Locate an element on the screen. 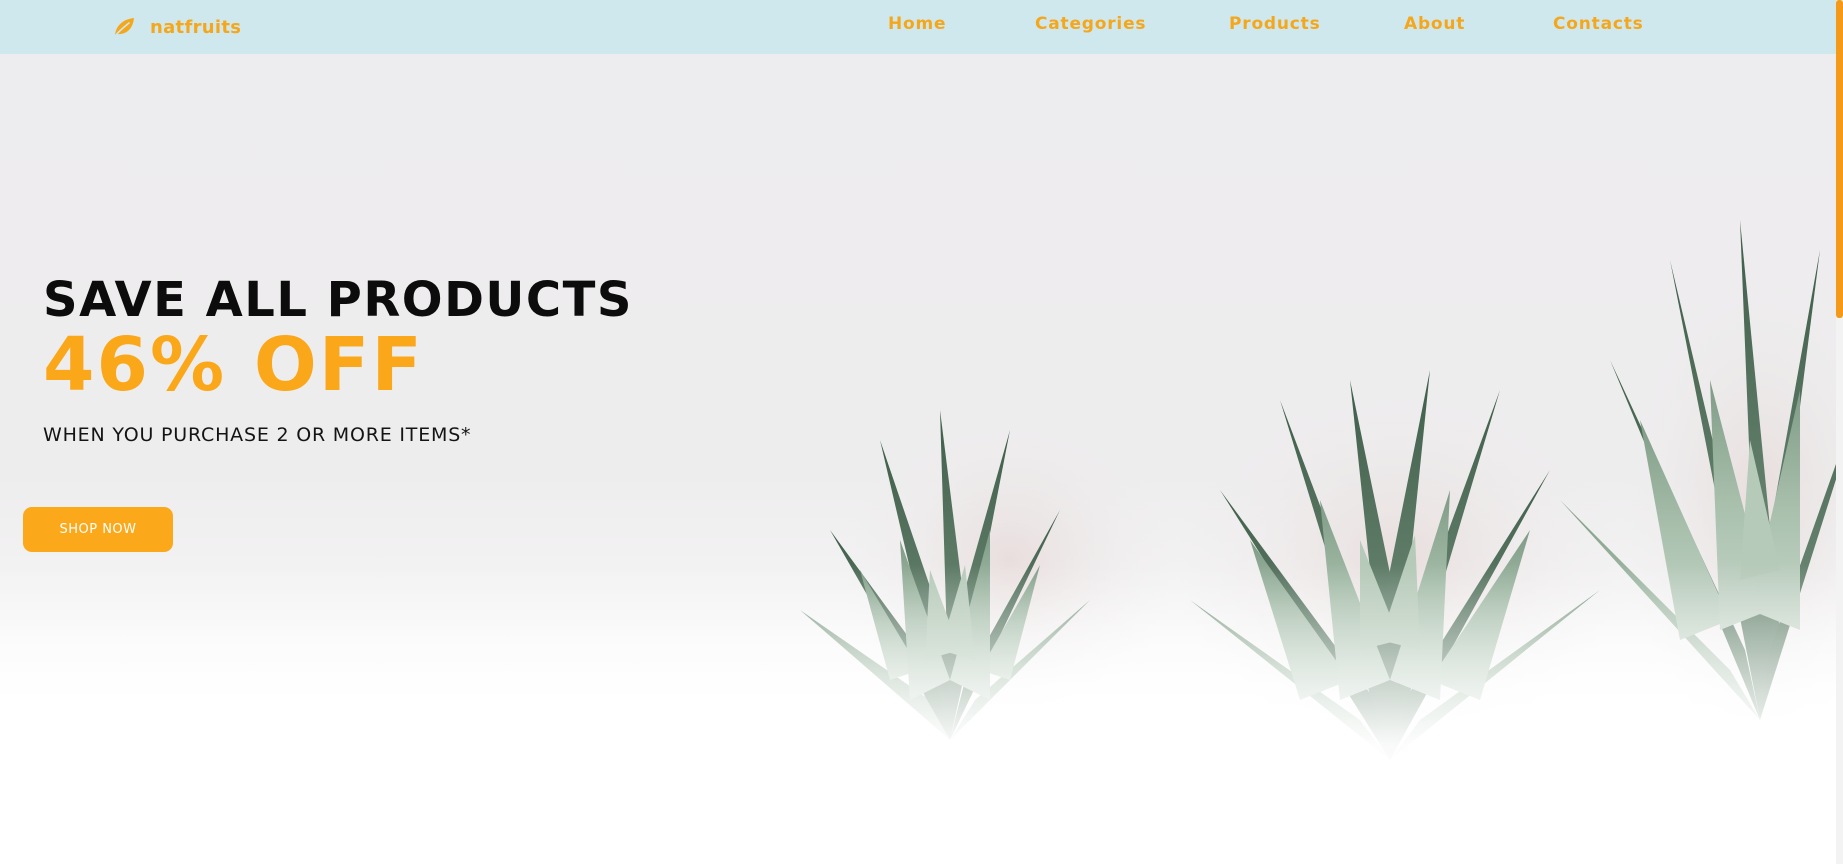  nav-link-about: About is located at coordinates (1434, 26).